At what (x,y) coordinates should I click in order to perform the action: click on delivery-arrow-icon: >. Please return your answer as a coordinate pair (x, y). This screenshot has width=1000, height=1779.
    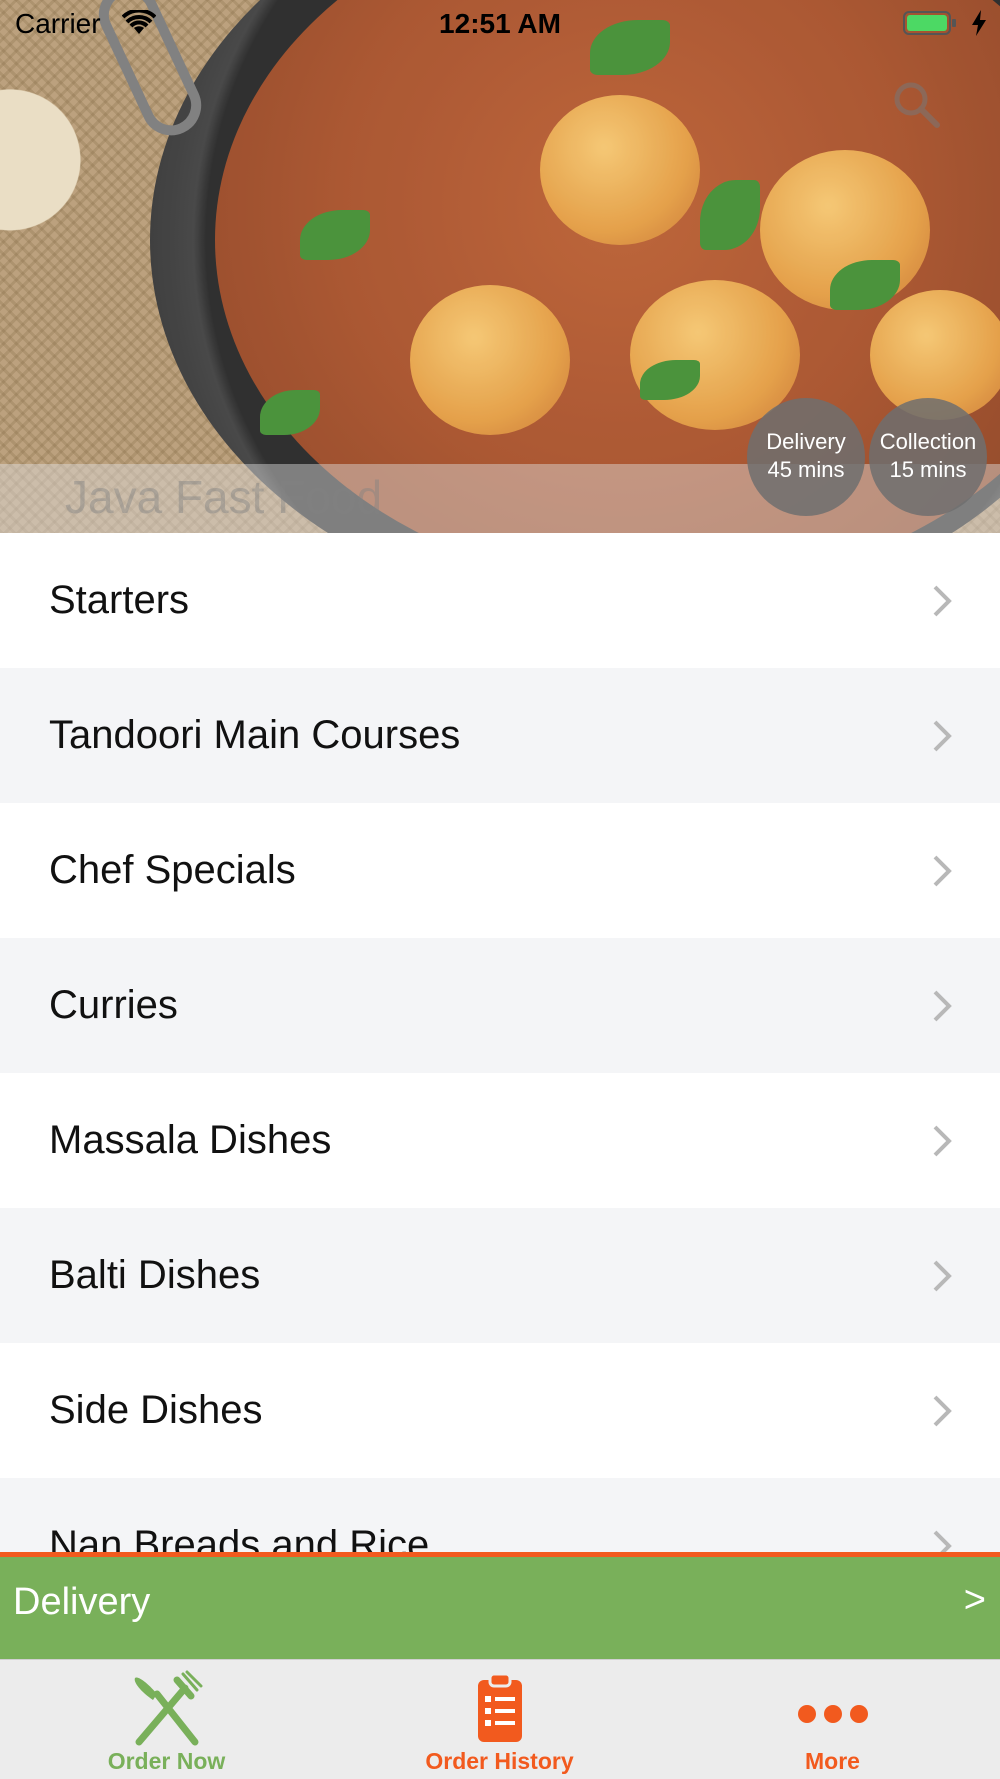
    Looking at the image, I should click on (974, 1600).